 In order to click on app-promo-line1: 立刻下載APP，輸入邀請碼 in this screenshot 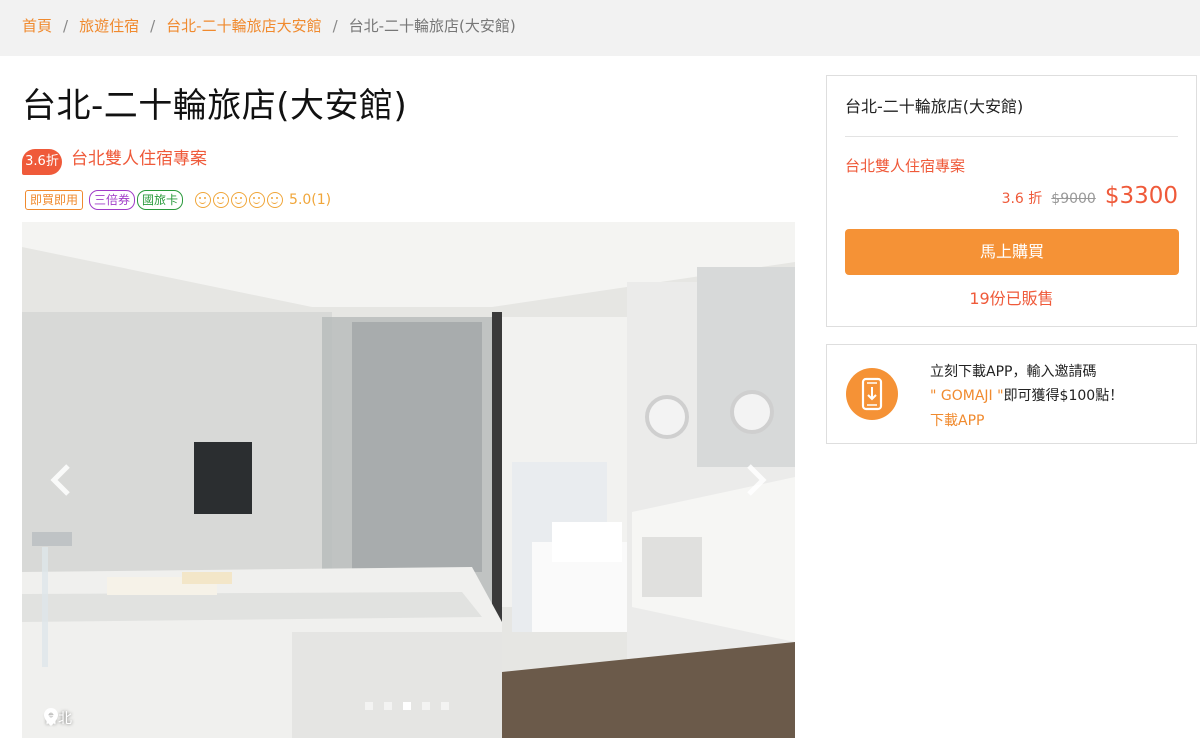, I will do `click(1013, 372)`.